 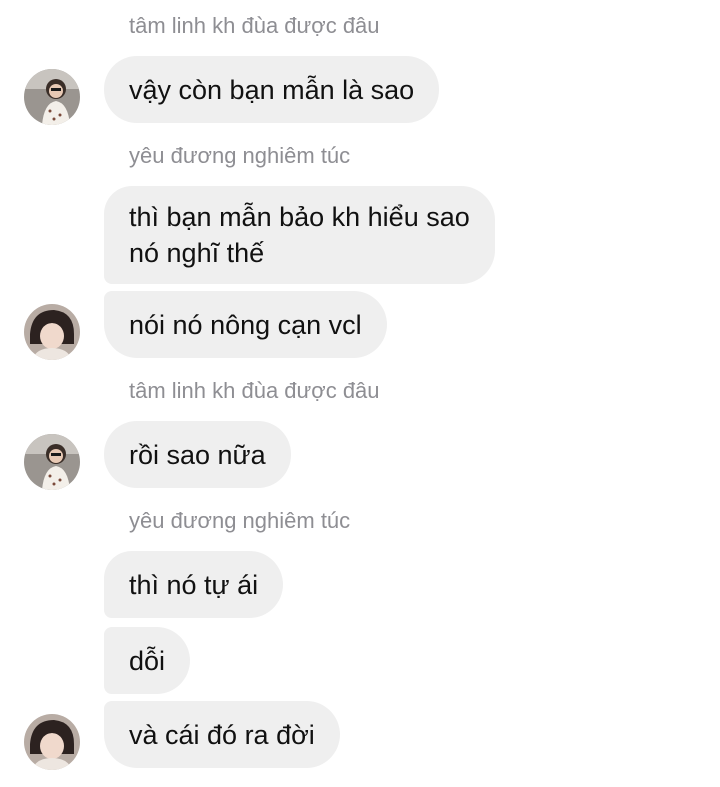 I want to click on message-text: thì nó tự ái, so click(x=194, y=584).